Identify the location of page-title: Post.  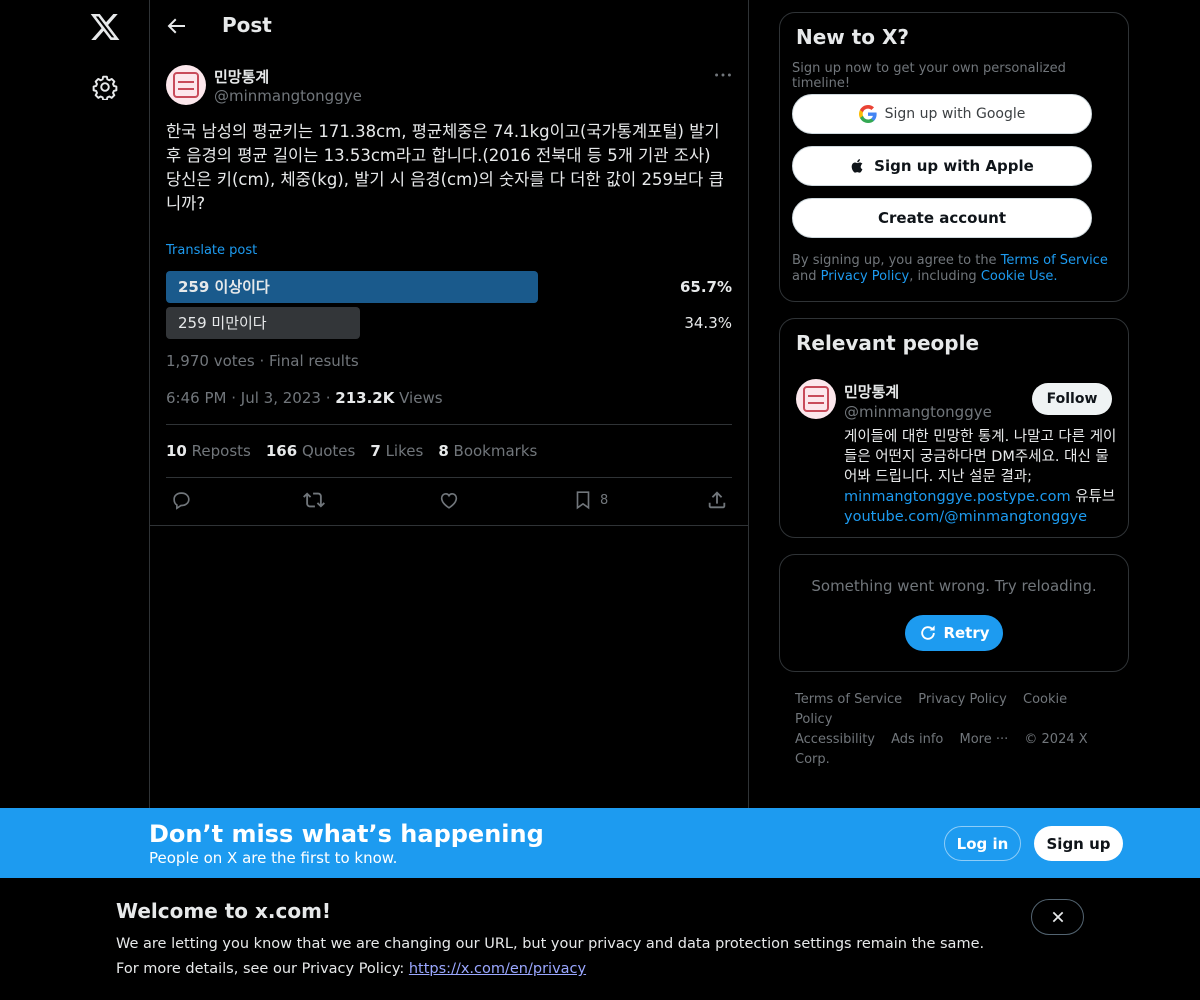
(247, 25).